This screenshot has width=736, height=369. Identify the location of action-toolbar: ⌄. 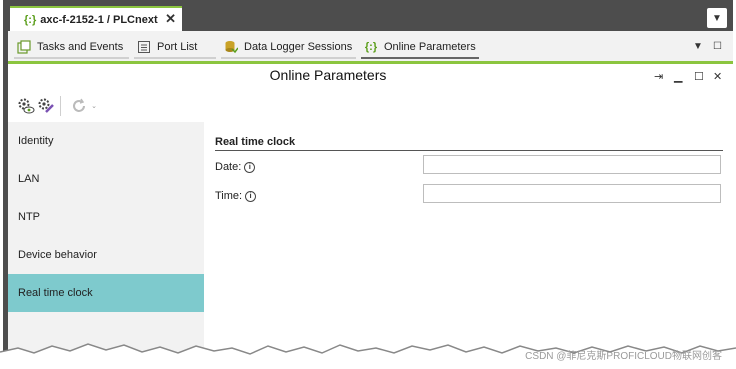
(57, 106).